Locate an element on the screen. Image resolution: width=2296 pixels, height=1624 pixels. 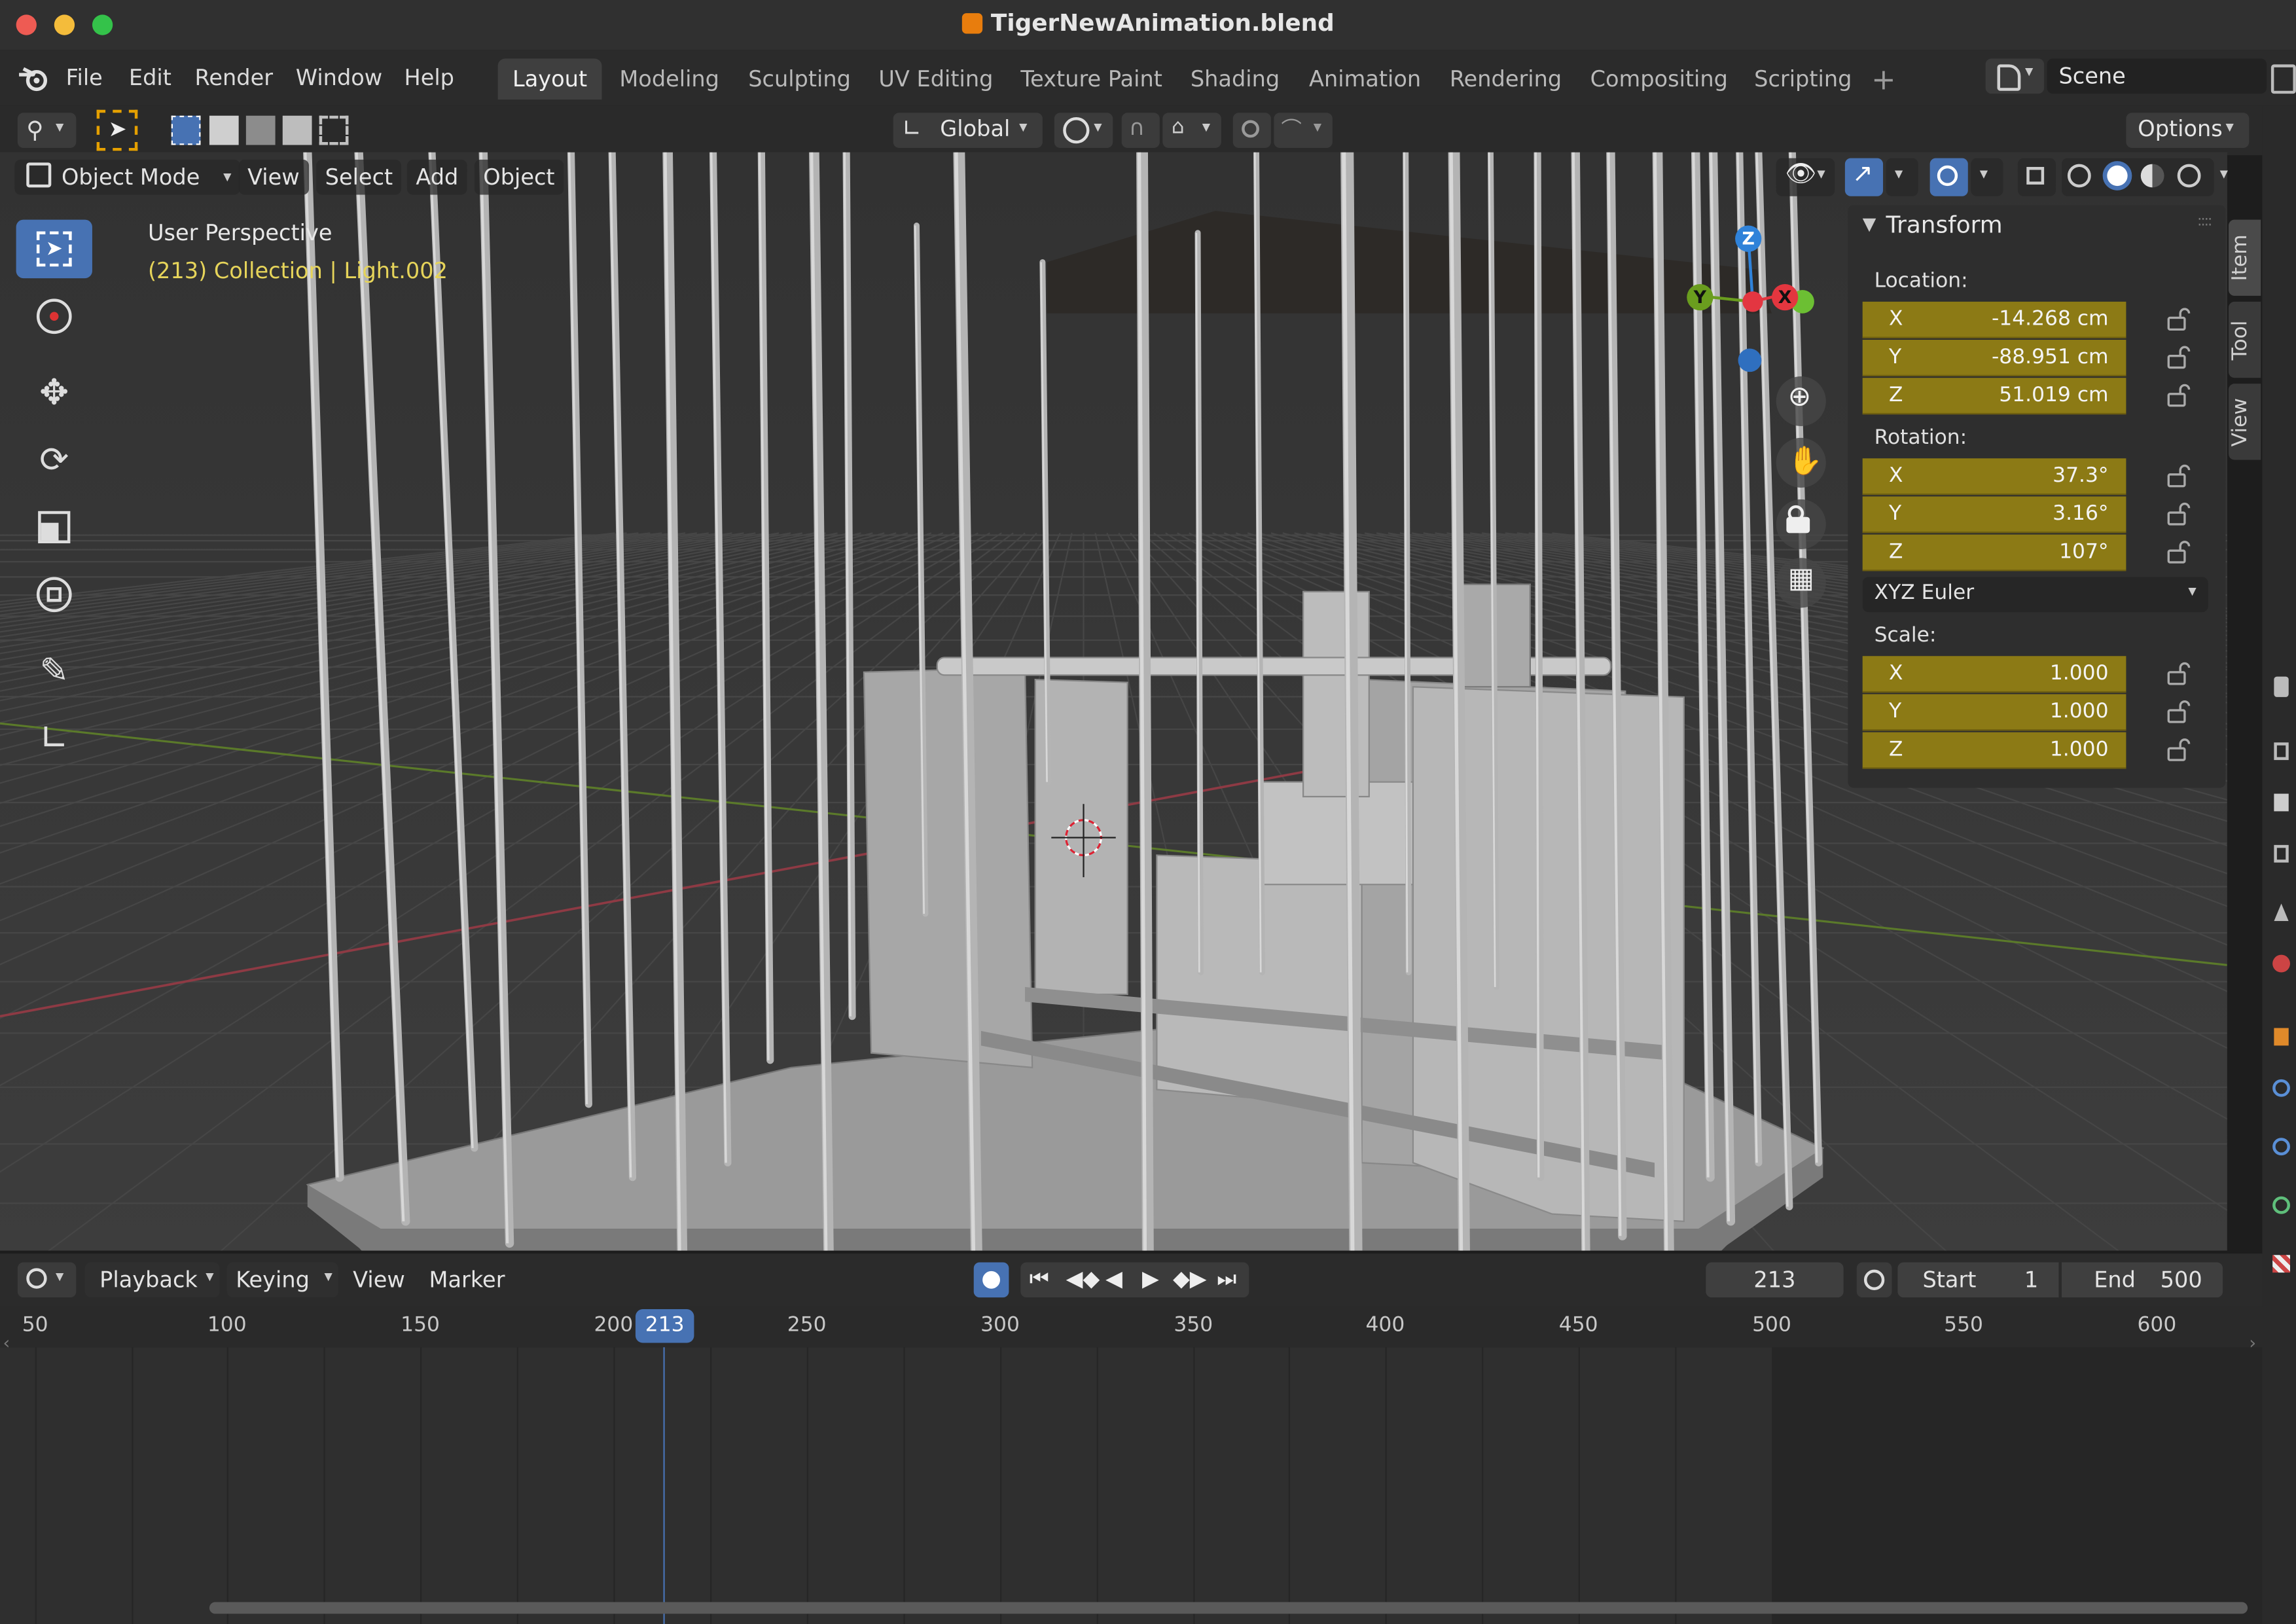
tab-sculpting: Sculpting is located at coordinates (799, 78).